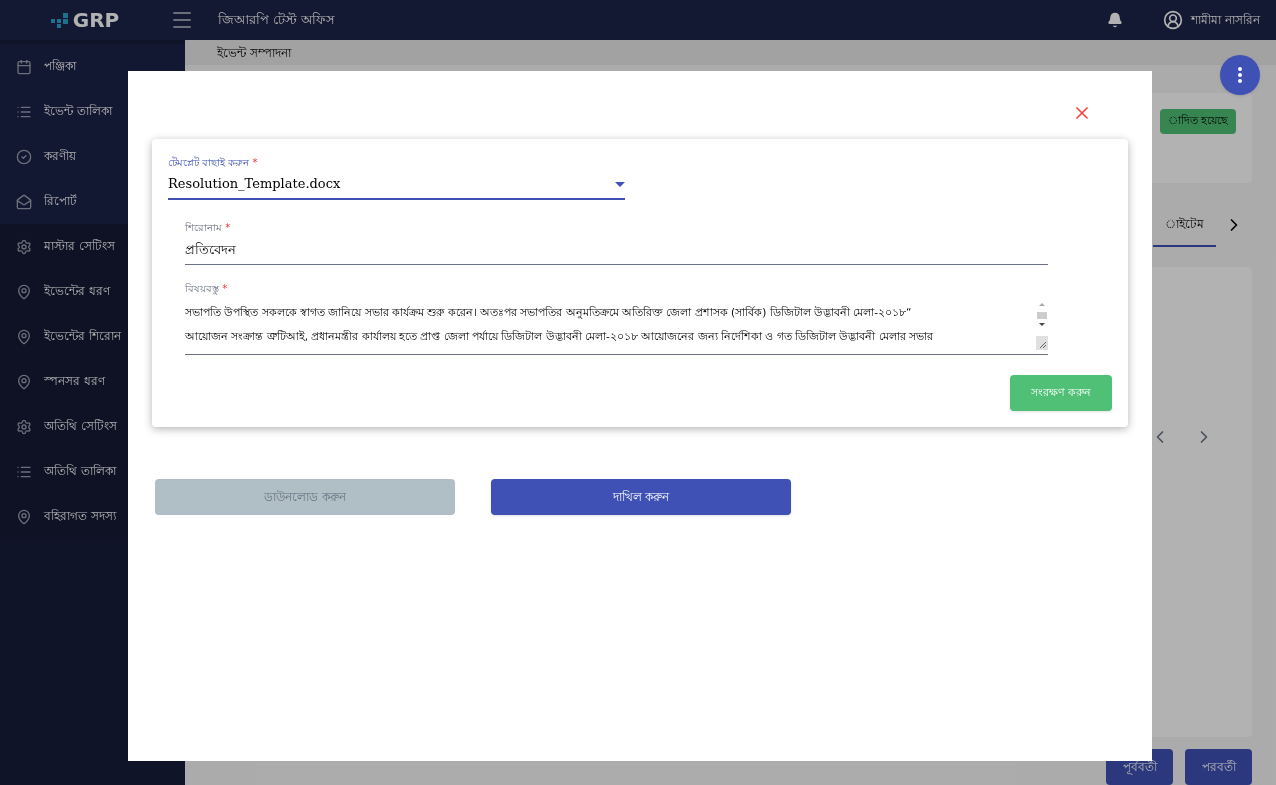 The image size is (1276, 785). I want to click on bell-icon, so click(1115, 20).